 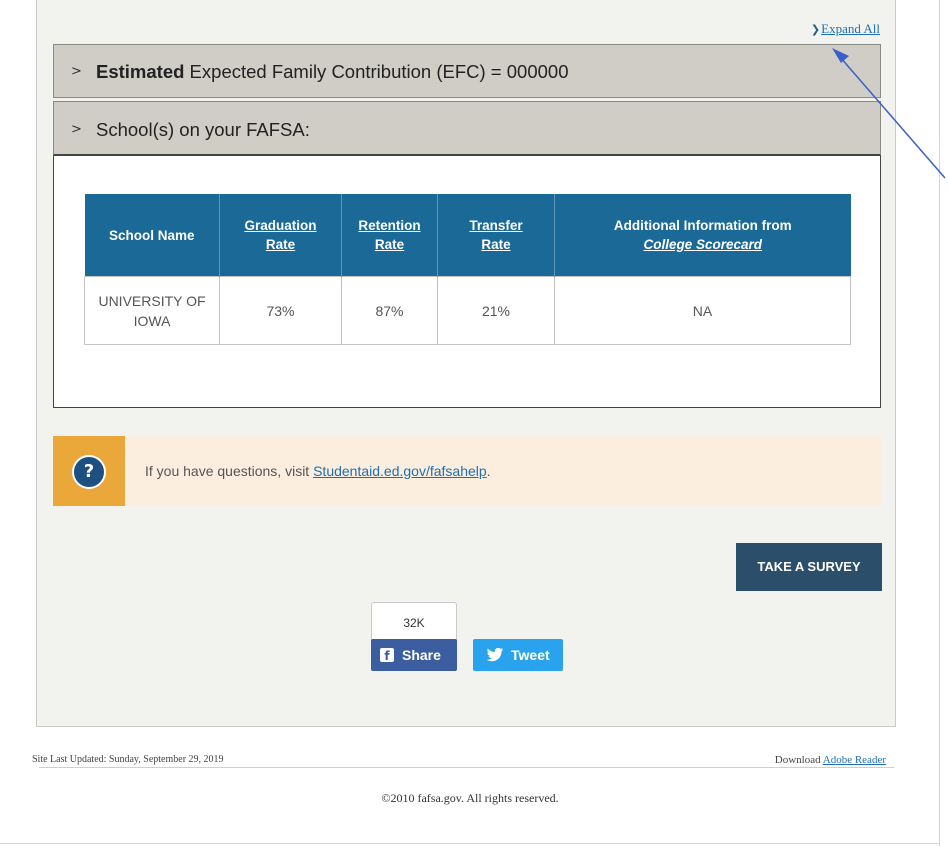 I want to click on adobe-reader-link: Adobe Reader, so click(x=854, y=760).